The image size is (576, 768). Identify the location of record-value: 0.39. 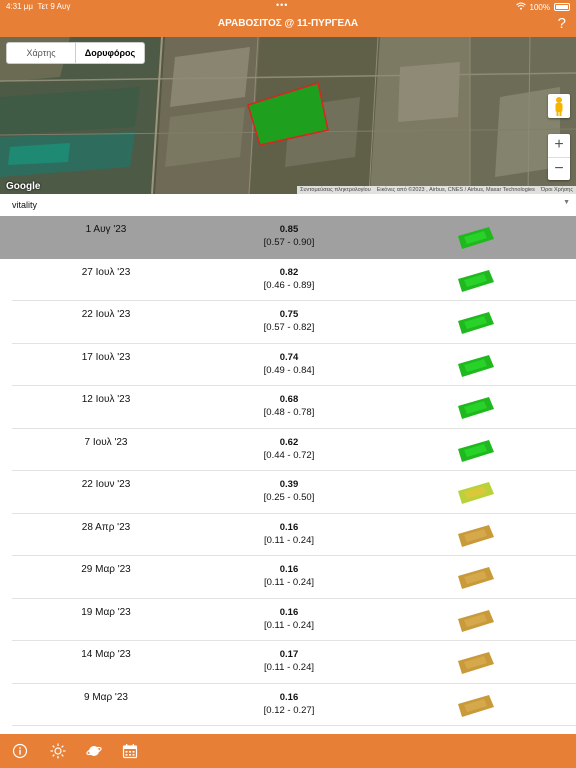
(289, 484).